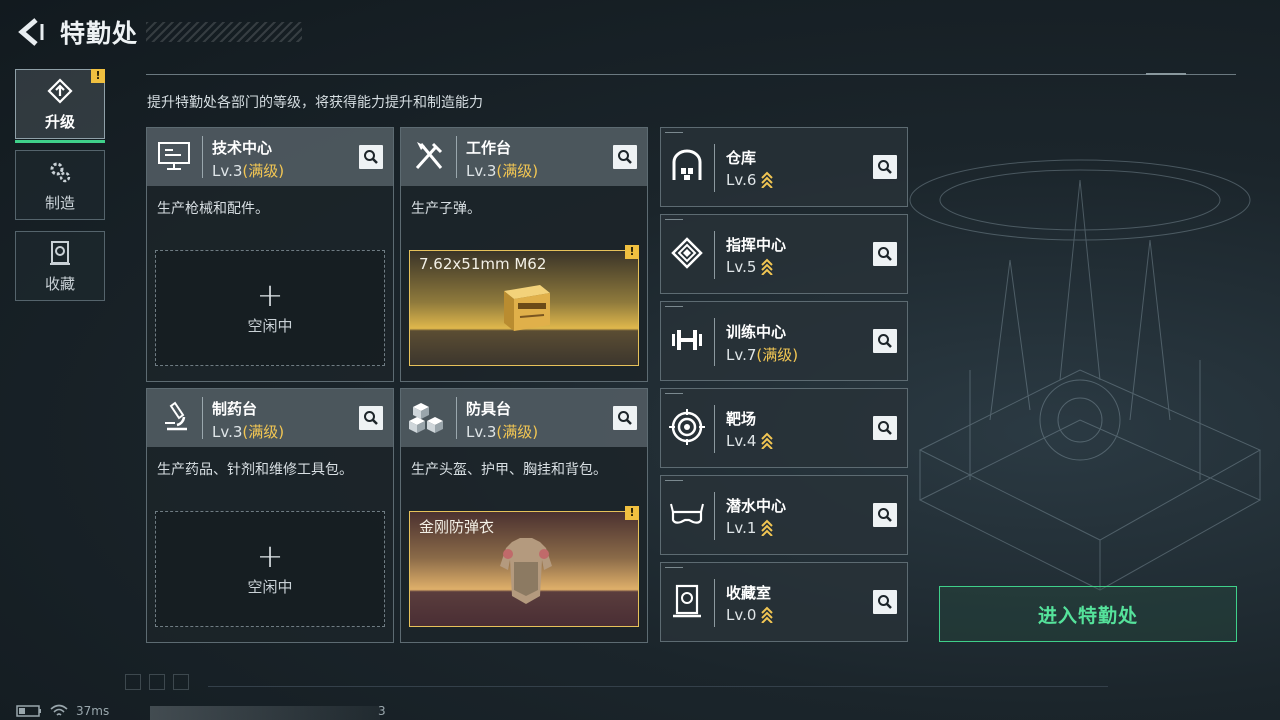 Image resolution: width=1280 pixels, height=720 pixels. Describe the element at coordinates (527, 308) in the screenshot. I see `ammo-box-icon` at that location.